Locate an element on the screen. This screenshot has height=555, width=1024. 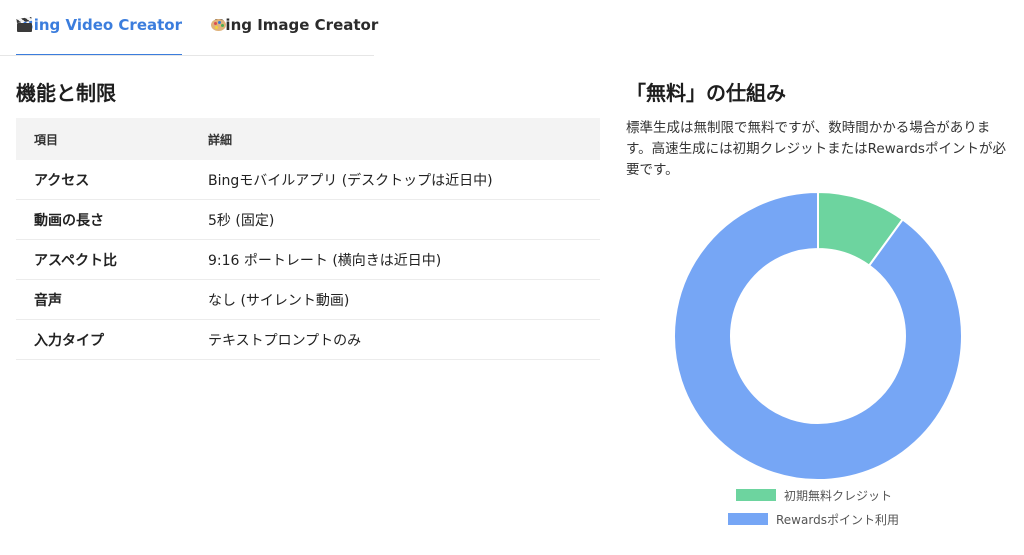
table-header-row: 項目 詳細 is located at coordinates (308, 139).